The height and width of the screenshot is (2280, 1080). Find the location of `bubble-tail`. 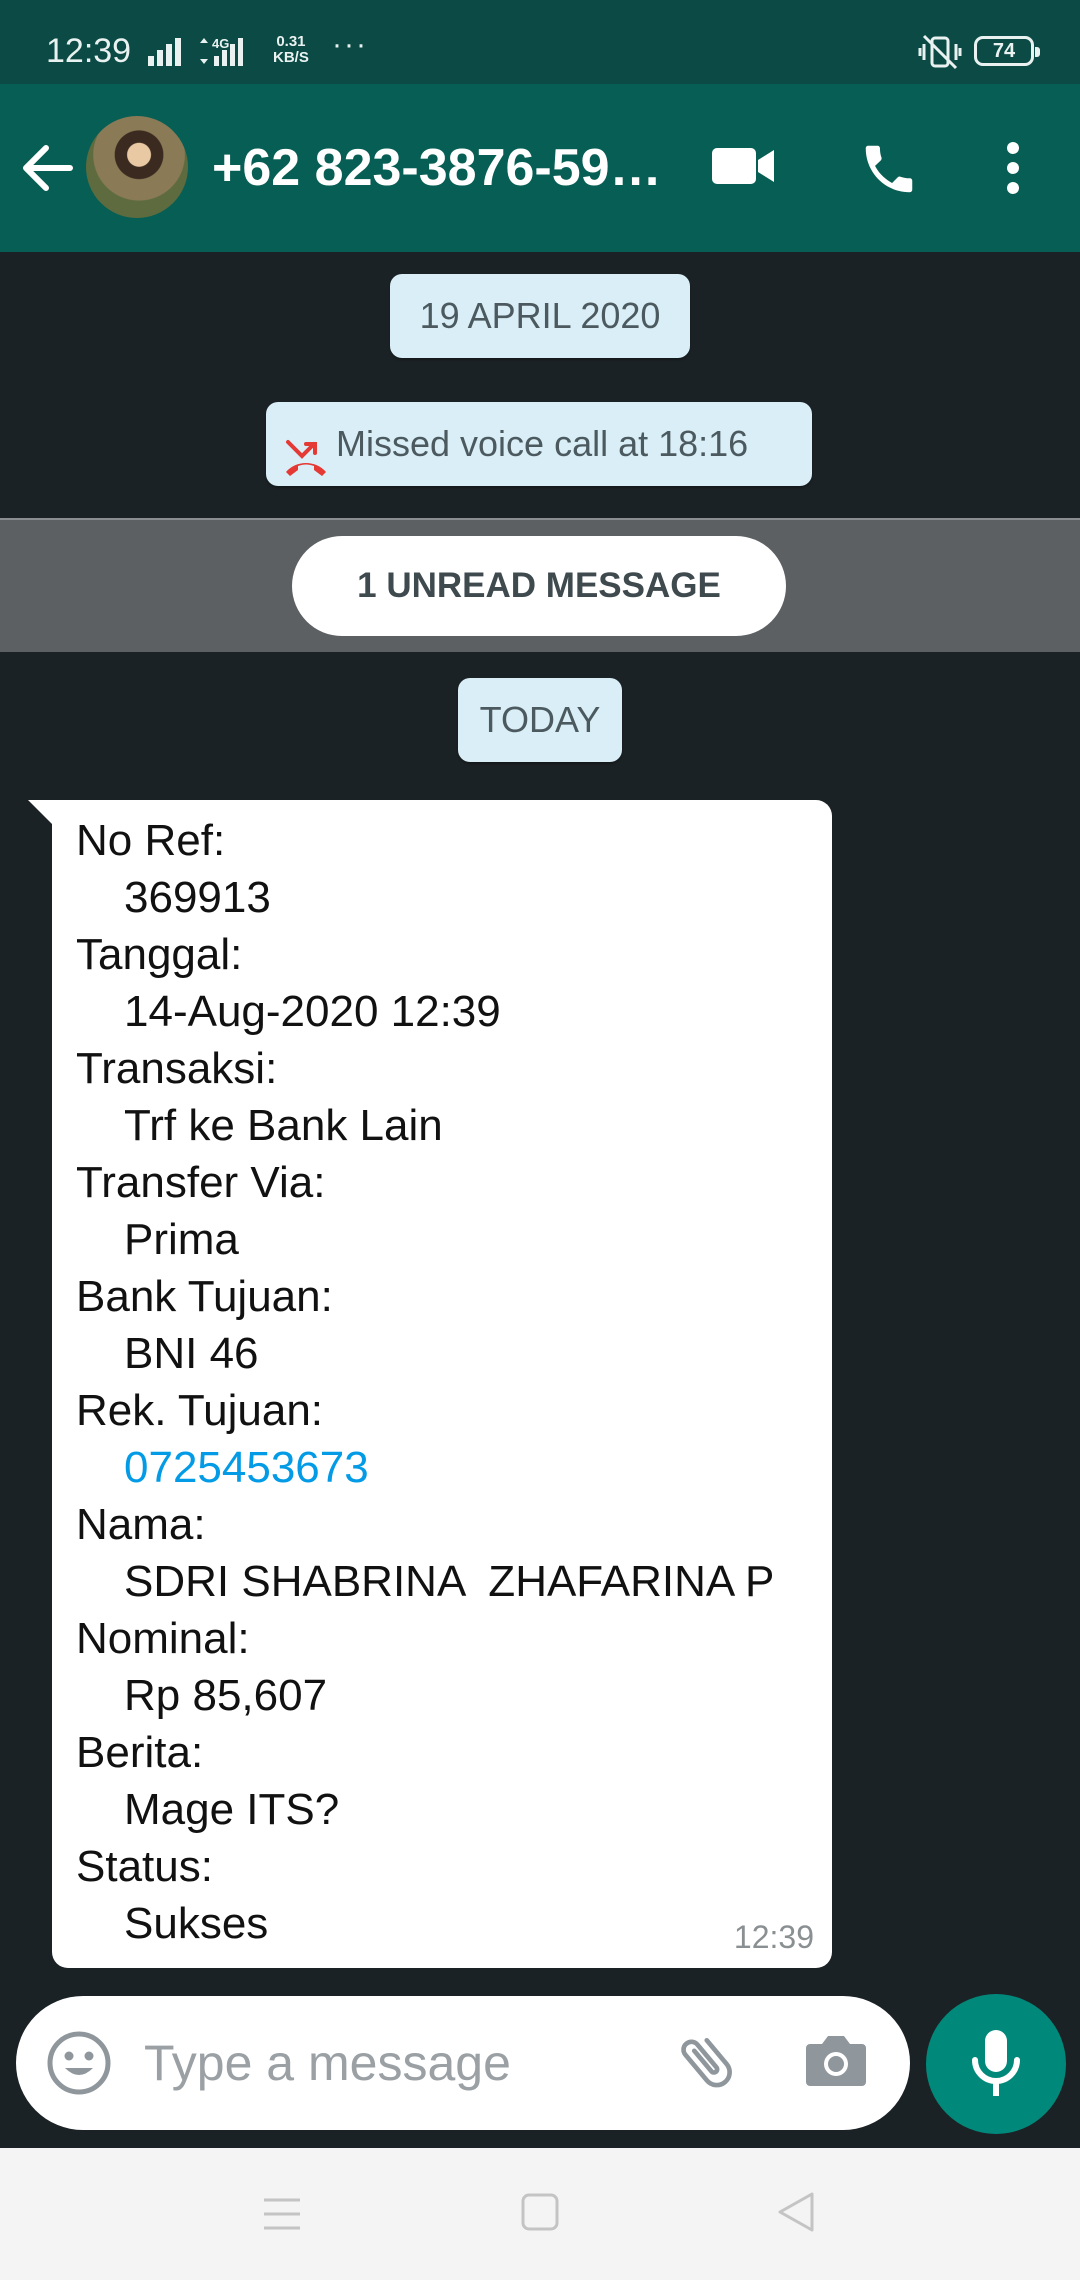

bubble-tail is located at coordinates (41, 813).